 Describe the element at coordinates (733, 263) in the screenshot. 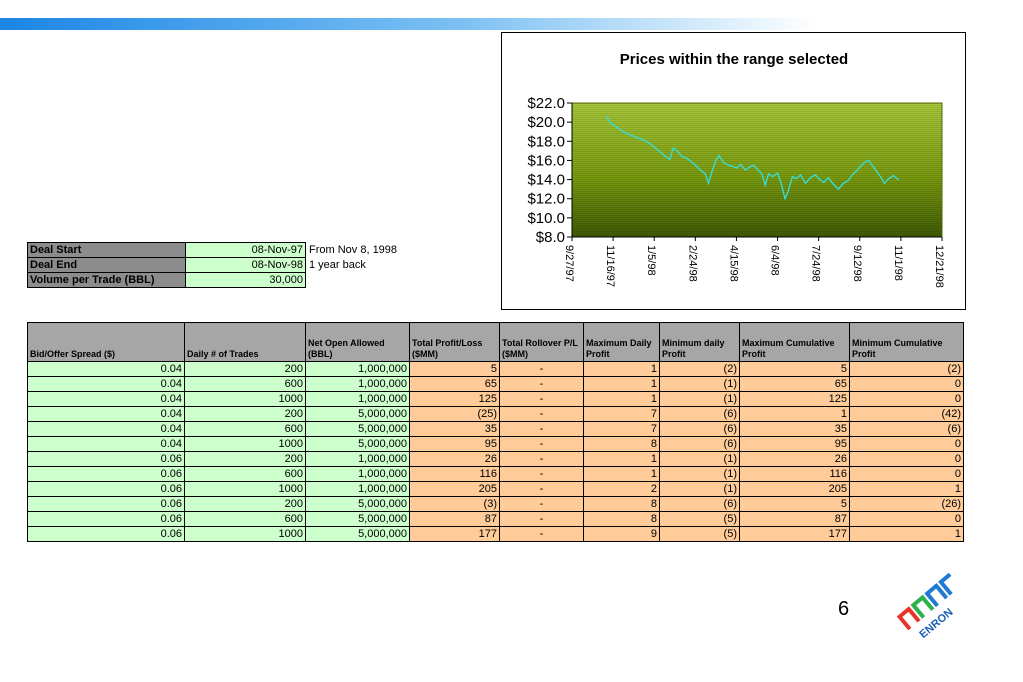

I see `x-tick-label: 4/15/98` at that location.